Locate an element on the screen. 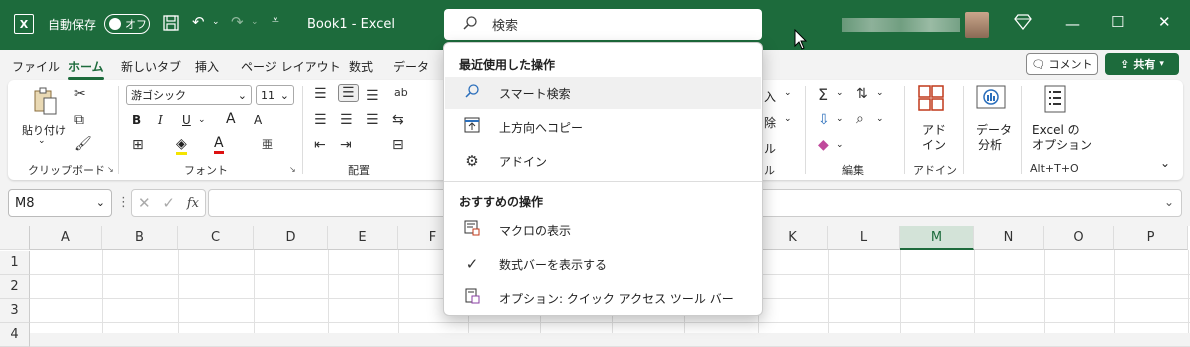 The height and width of the screenshot is (347, 1190). redo-dropdown-icon: ⌄ is located at coordinates (255, 22).